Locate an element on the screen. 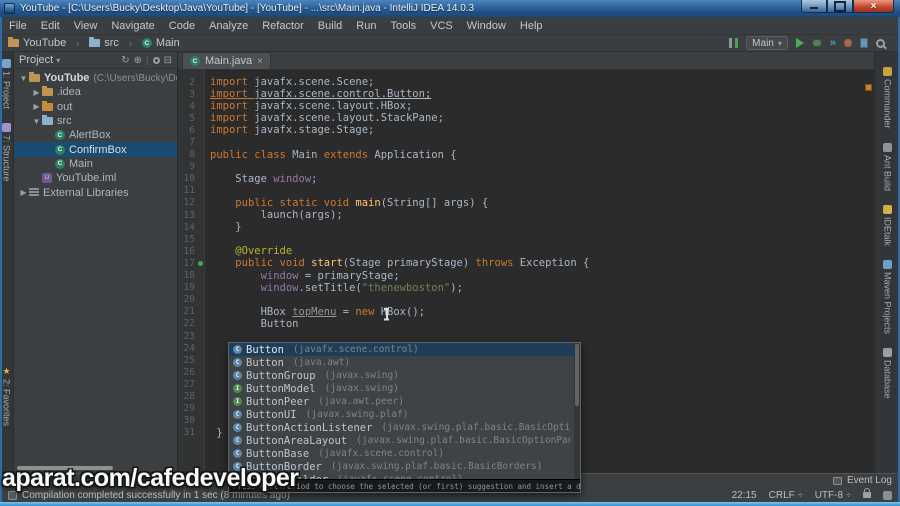 Image resolution: width=900 pixels, height=506 pixels. menu-item-window: Window is located at coordinates (486, 26).